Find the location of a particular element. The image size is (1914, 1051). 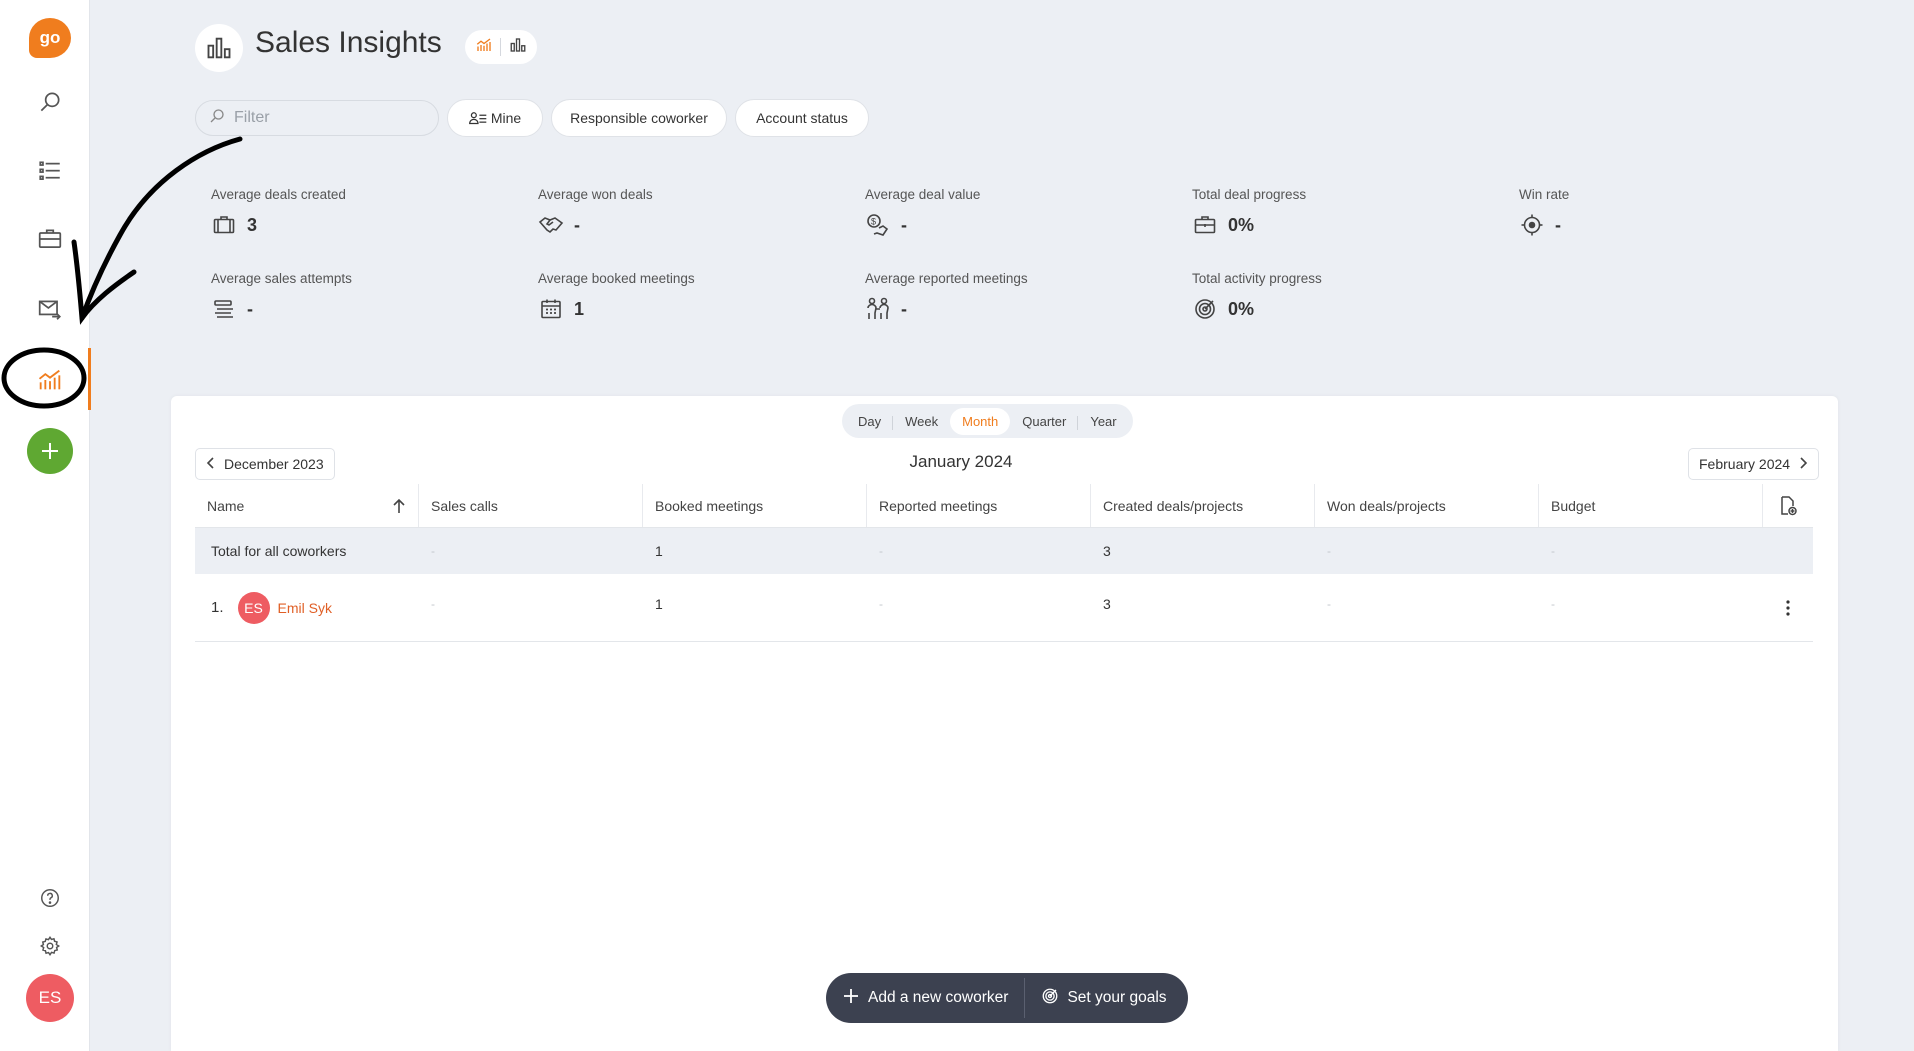

mine-chip: Mine is located at coordinates (495, 118).